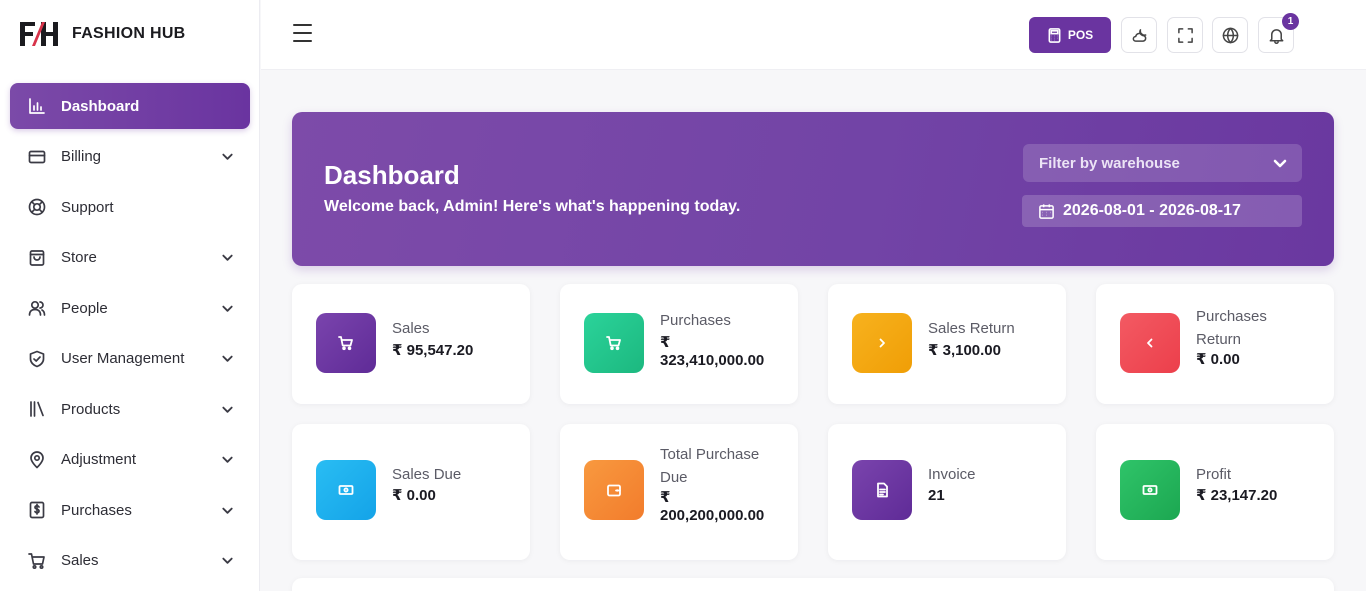 Image resolution: width=1366 pixels, height=591 pixels. I want to click on stat-value: 323,410,000.00, so click(712, 360).